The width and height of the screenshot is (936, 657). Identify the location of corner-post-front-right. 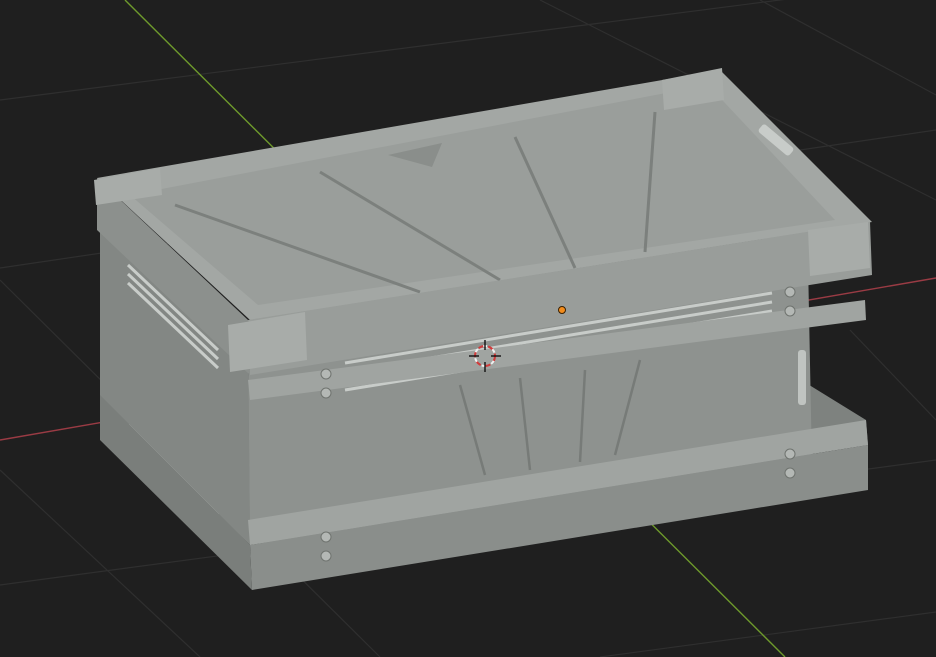
(839, 249).